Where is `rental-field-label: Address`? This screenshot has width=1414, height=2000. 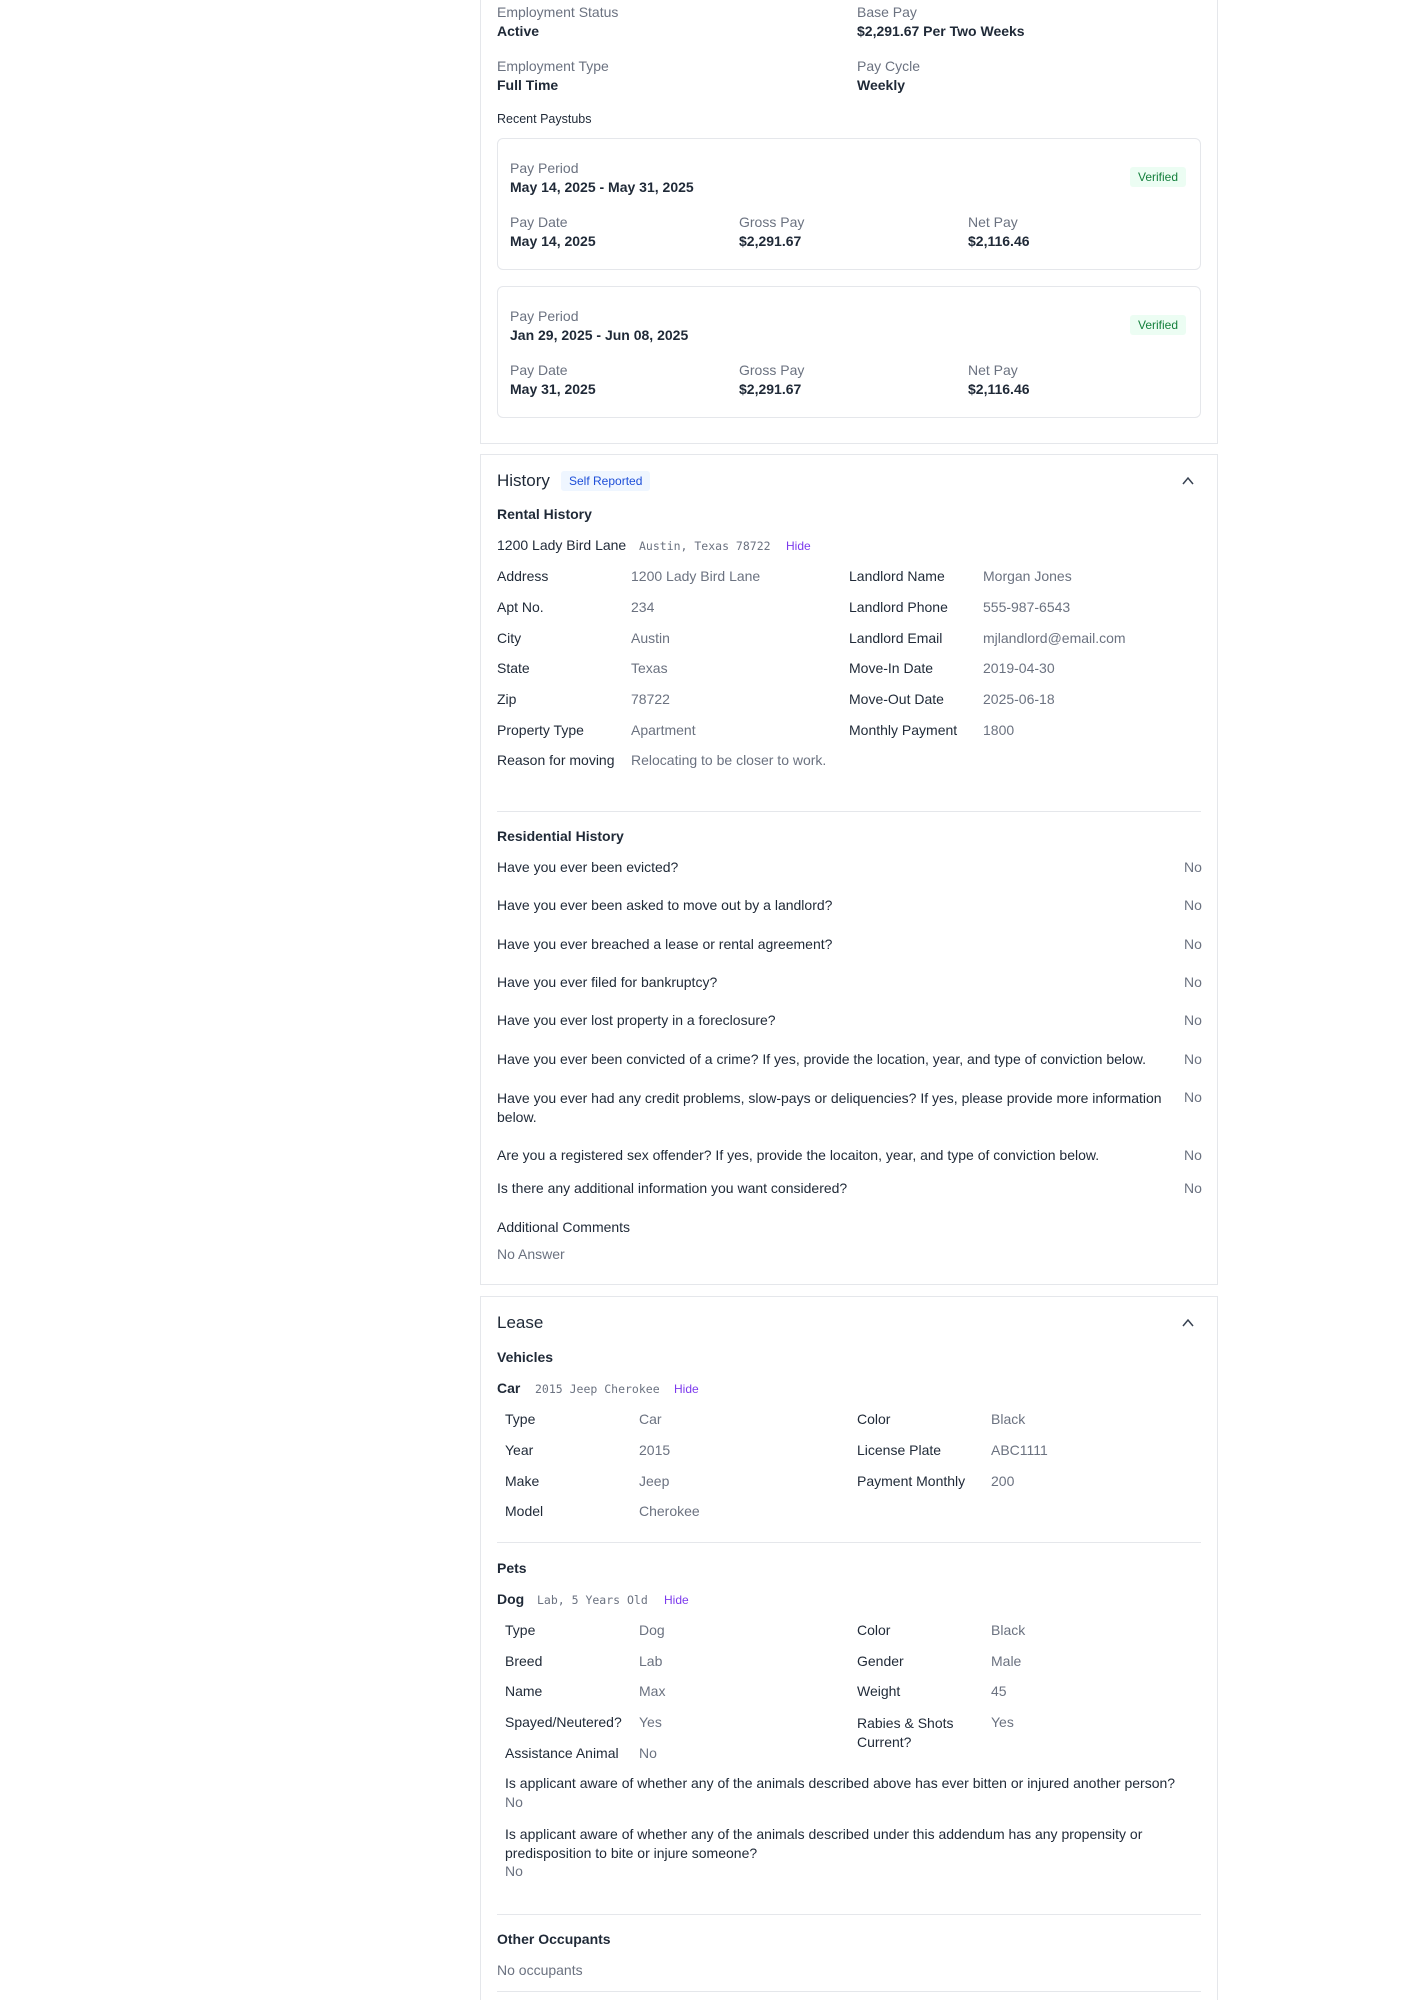 rental-field-label: Address is located at coordinates (523, 576).